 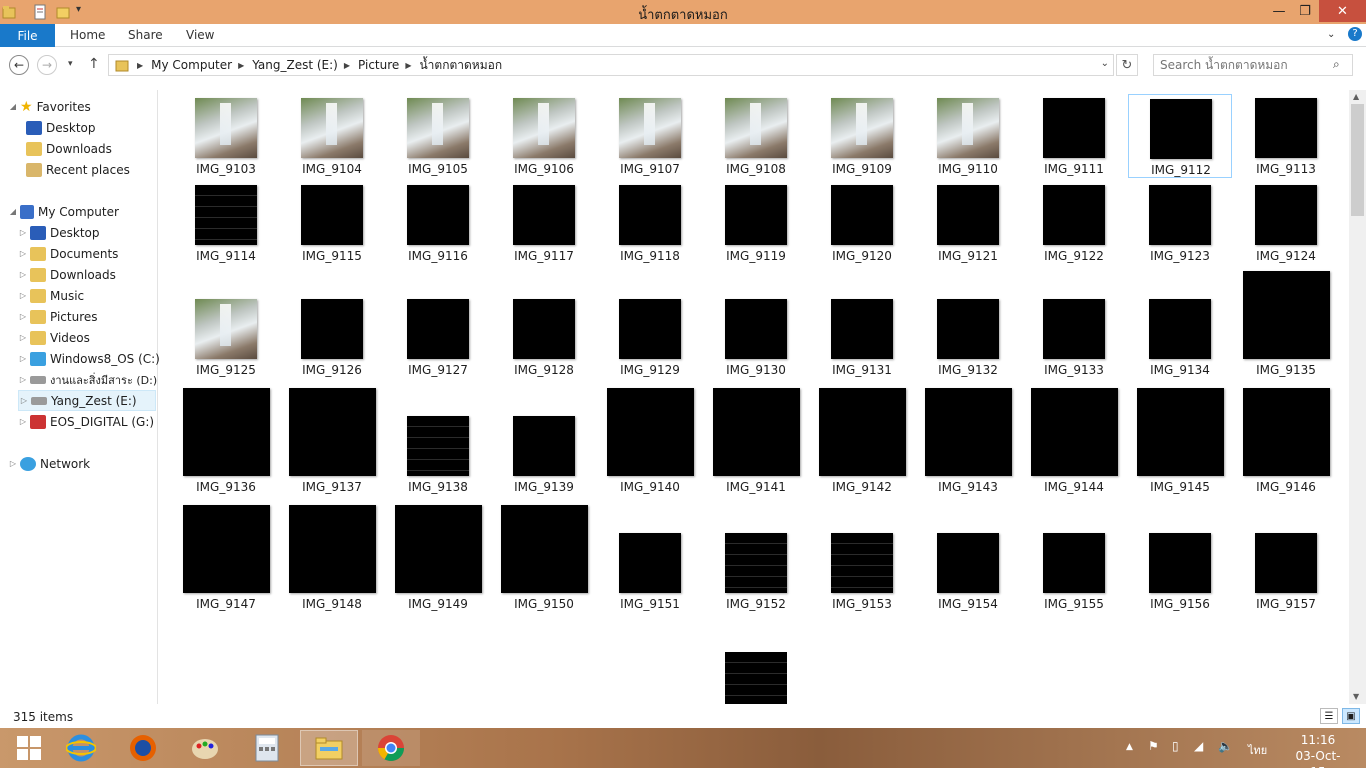 I want to click on file-tile: IMG_9123, so click(x=1180, y=223).